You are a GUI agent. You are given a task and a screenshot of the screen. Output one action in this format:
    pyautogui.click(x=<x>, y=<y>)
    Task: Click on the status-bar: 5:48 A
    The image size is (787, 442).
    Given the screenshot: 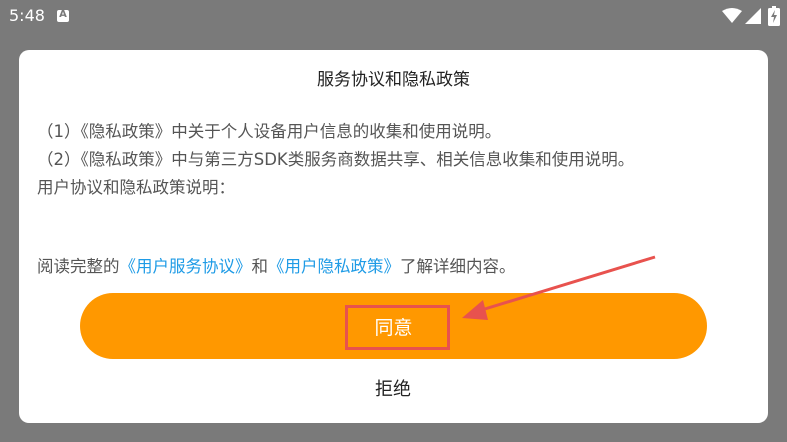 What is the action you would take?
    pyautogui.click(x=393, y=16)
    